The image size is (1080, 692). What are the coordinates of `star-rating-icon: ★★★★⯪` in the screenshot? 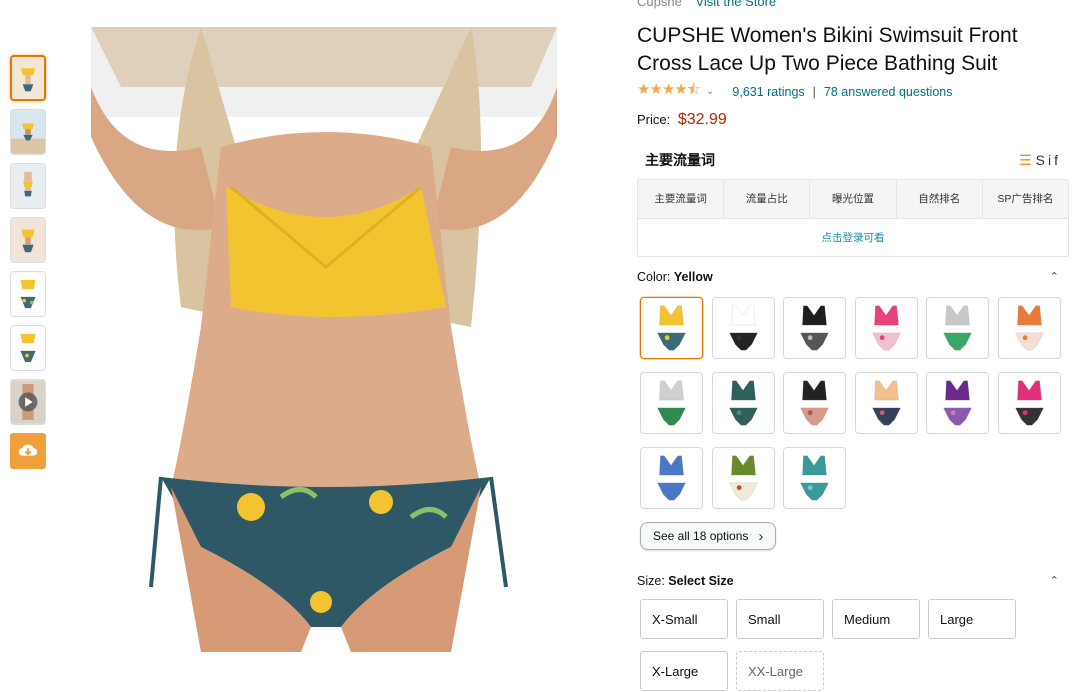 It's located at (669, 91).